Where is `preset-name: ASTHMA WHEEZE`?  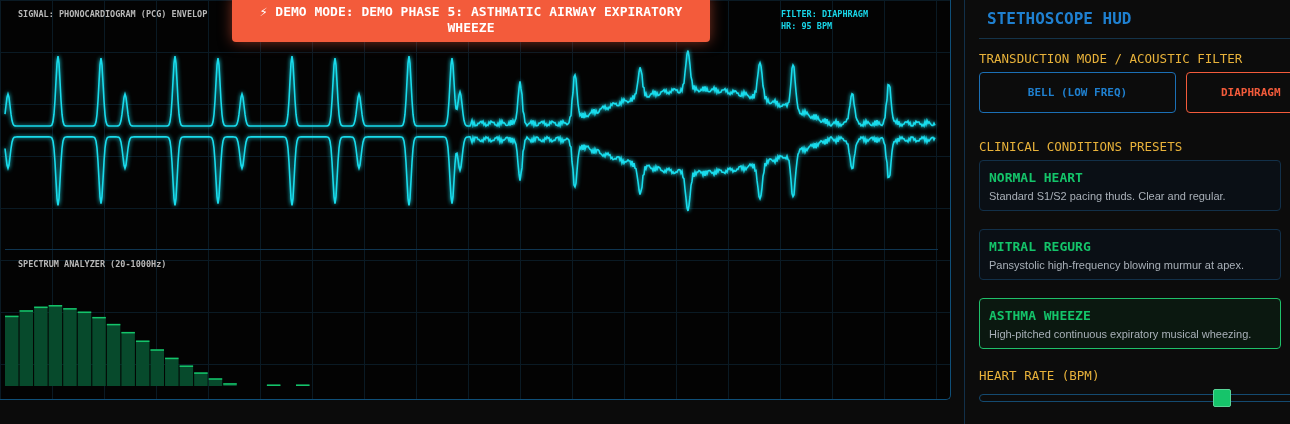
preset-name: ASTHMA WHEEZE is located at coordinates (1040, 315).